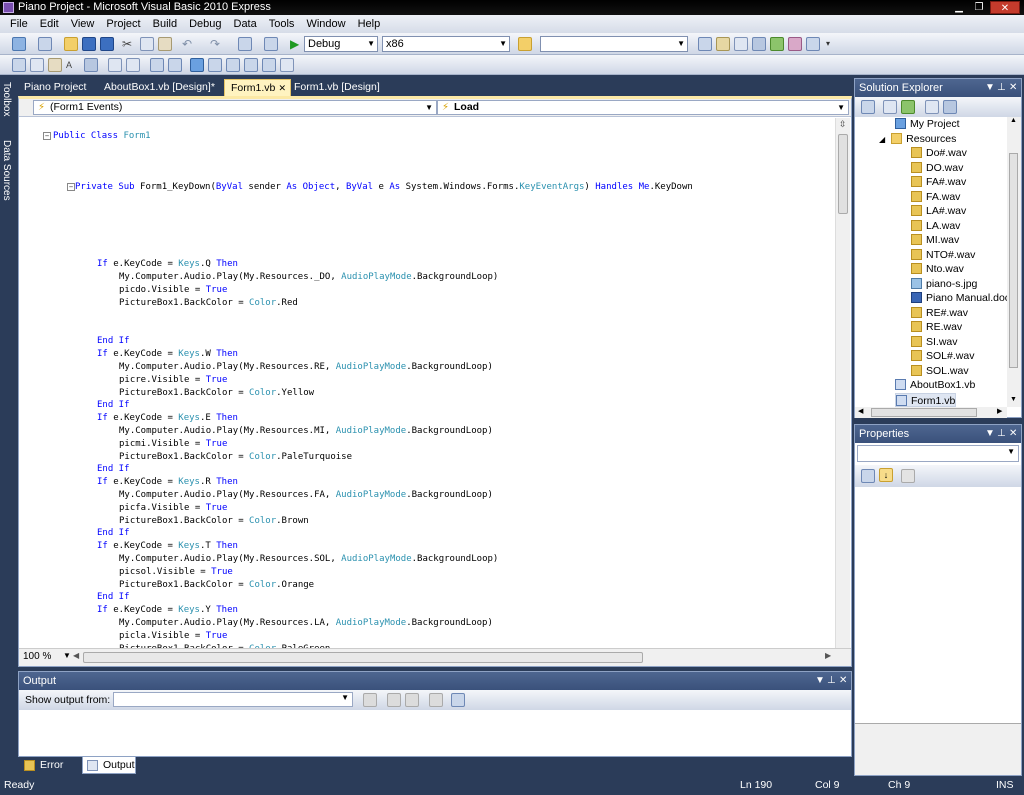  What do you see at coordinates (959, 7) in the screenshot?
I see `minimize-button: ▁` at bounding box center [959, 7].